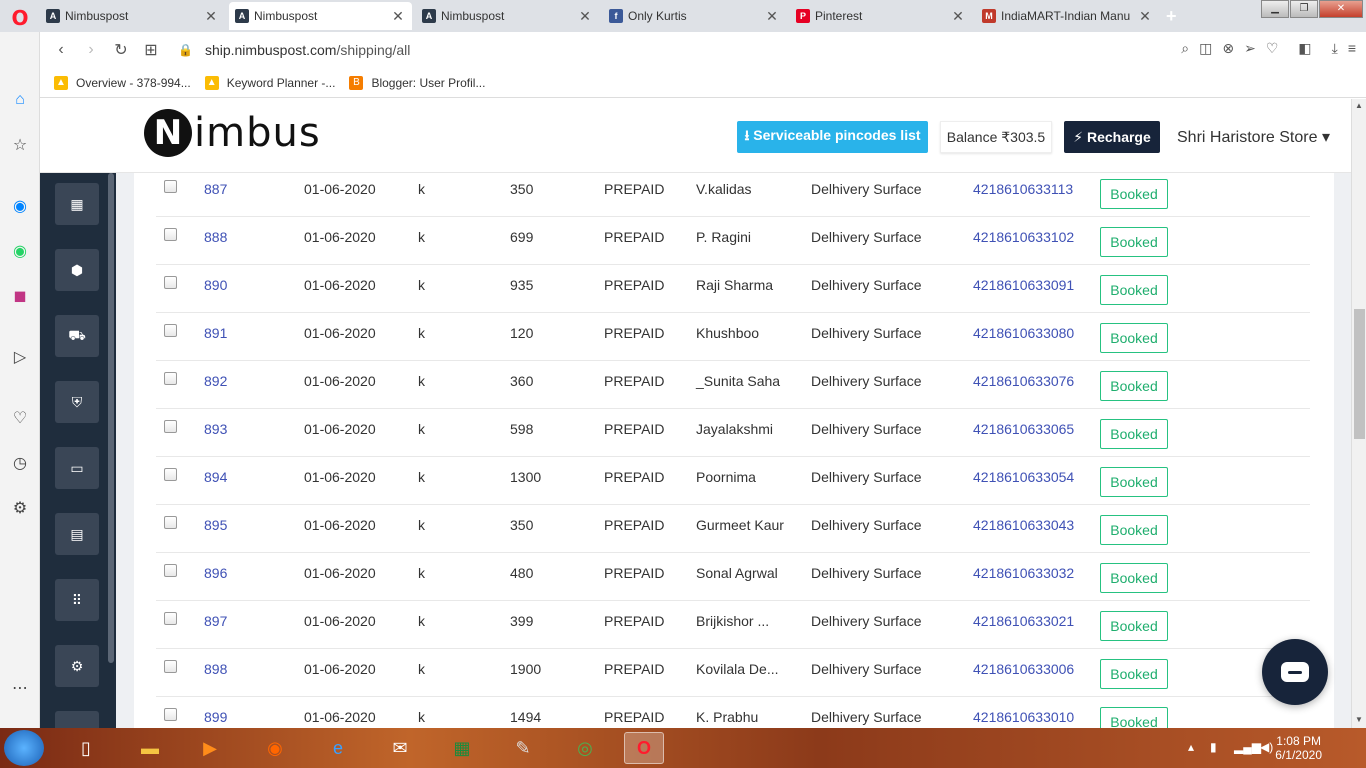  What do you see at coordinates (462, 748) in the screenshot?
I see `excel-icon: ▦` at bounding box center [462, 748].